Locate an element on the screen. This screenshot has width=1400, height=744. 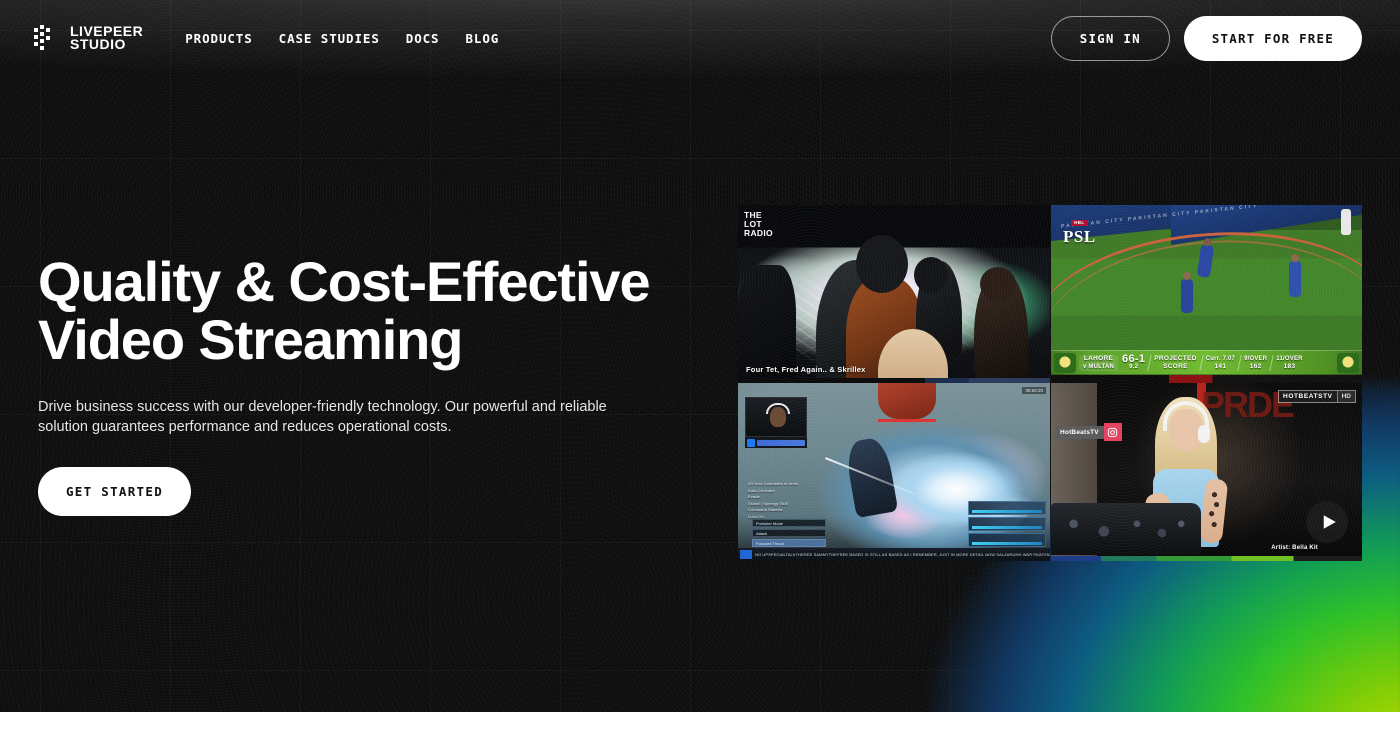
brand-wordmark: LIVEPEER STUDIO is located at coordinates (106, 38).